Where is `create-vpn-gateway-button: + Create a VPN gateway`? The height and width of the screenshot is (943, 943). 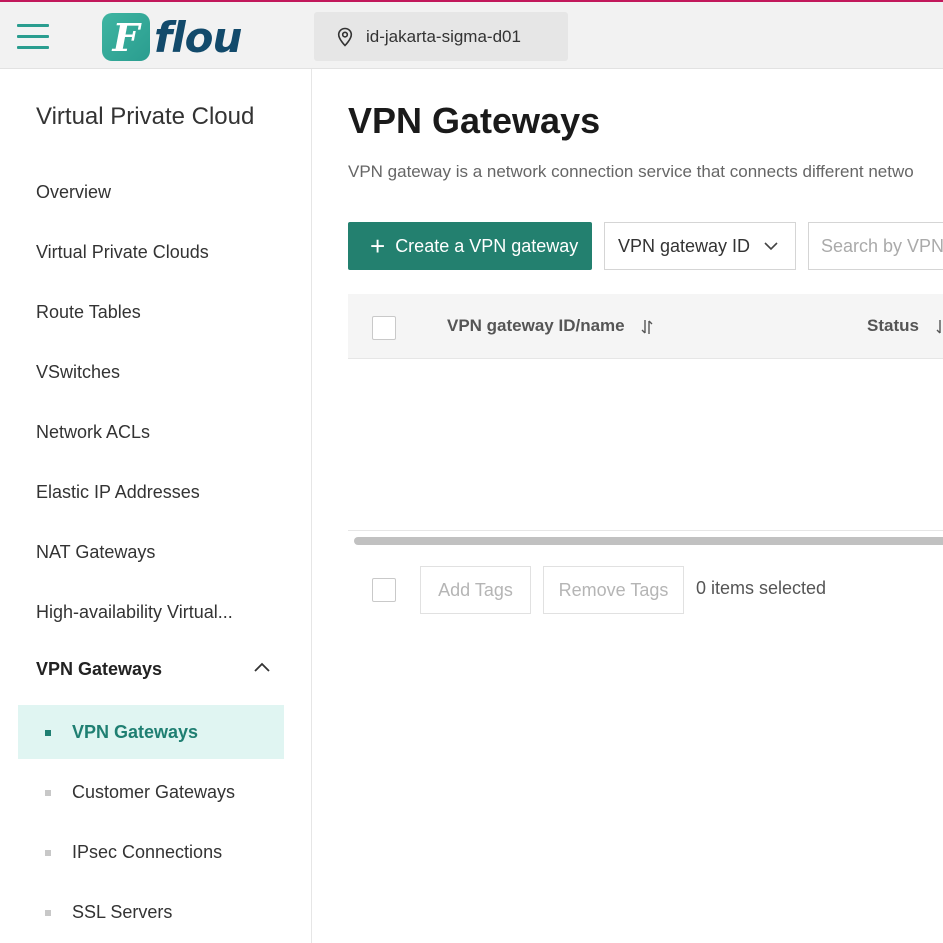 create-vpn-gateway-button: + Create a VPN gateway is located at coordinates (470, 246).